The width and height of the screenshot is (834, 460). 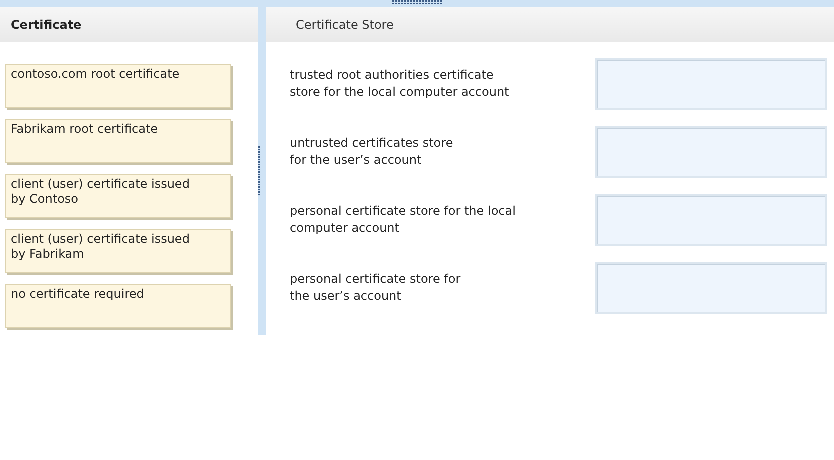 I want to click on draggable-answer: client (user) certificate issued by Fabrikam, so click(x=118, y=251).